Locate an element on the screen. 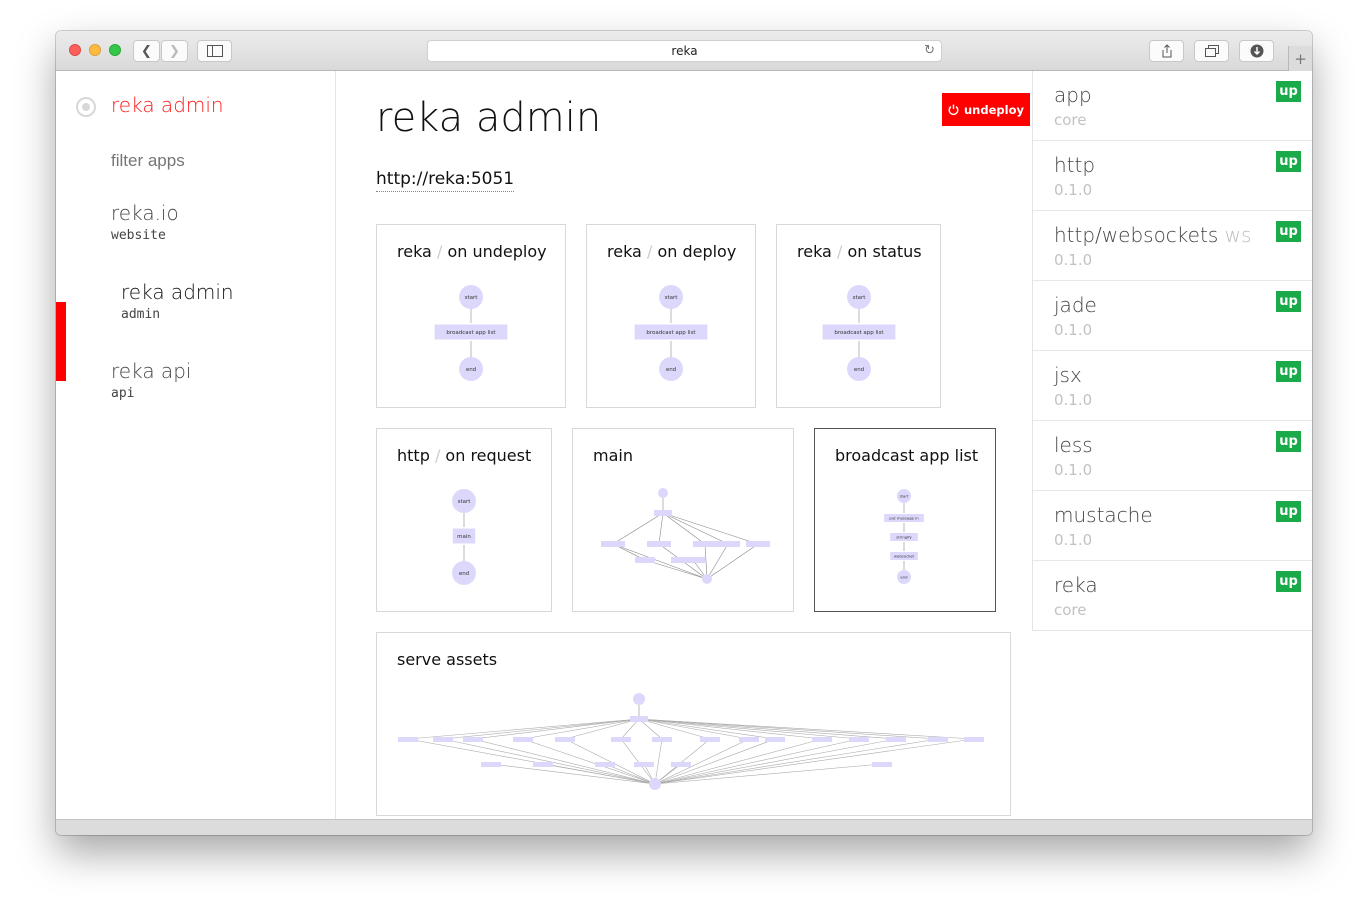 The width and height of the screenshot is (1368, 915). zoom-window-button is located at coordinates (115, 50).